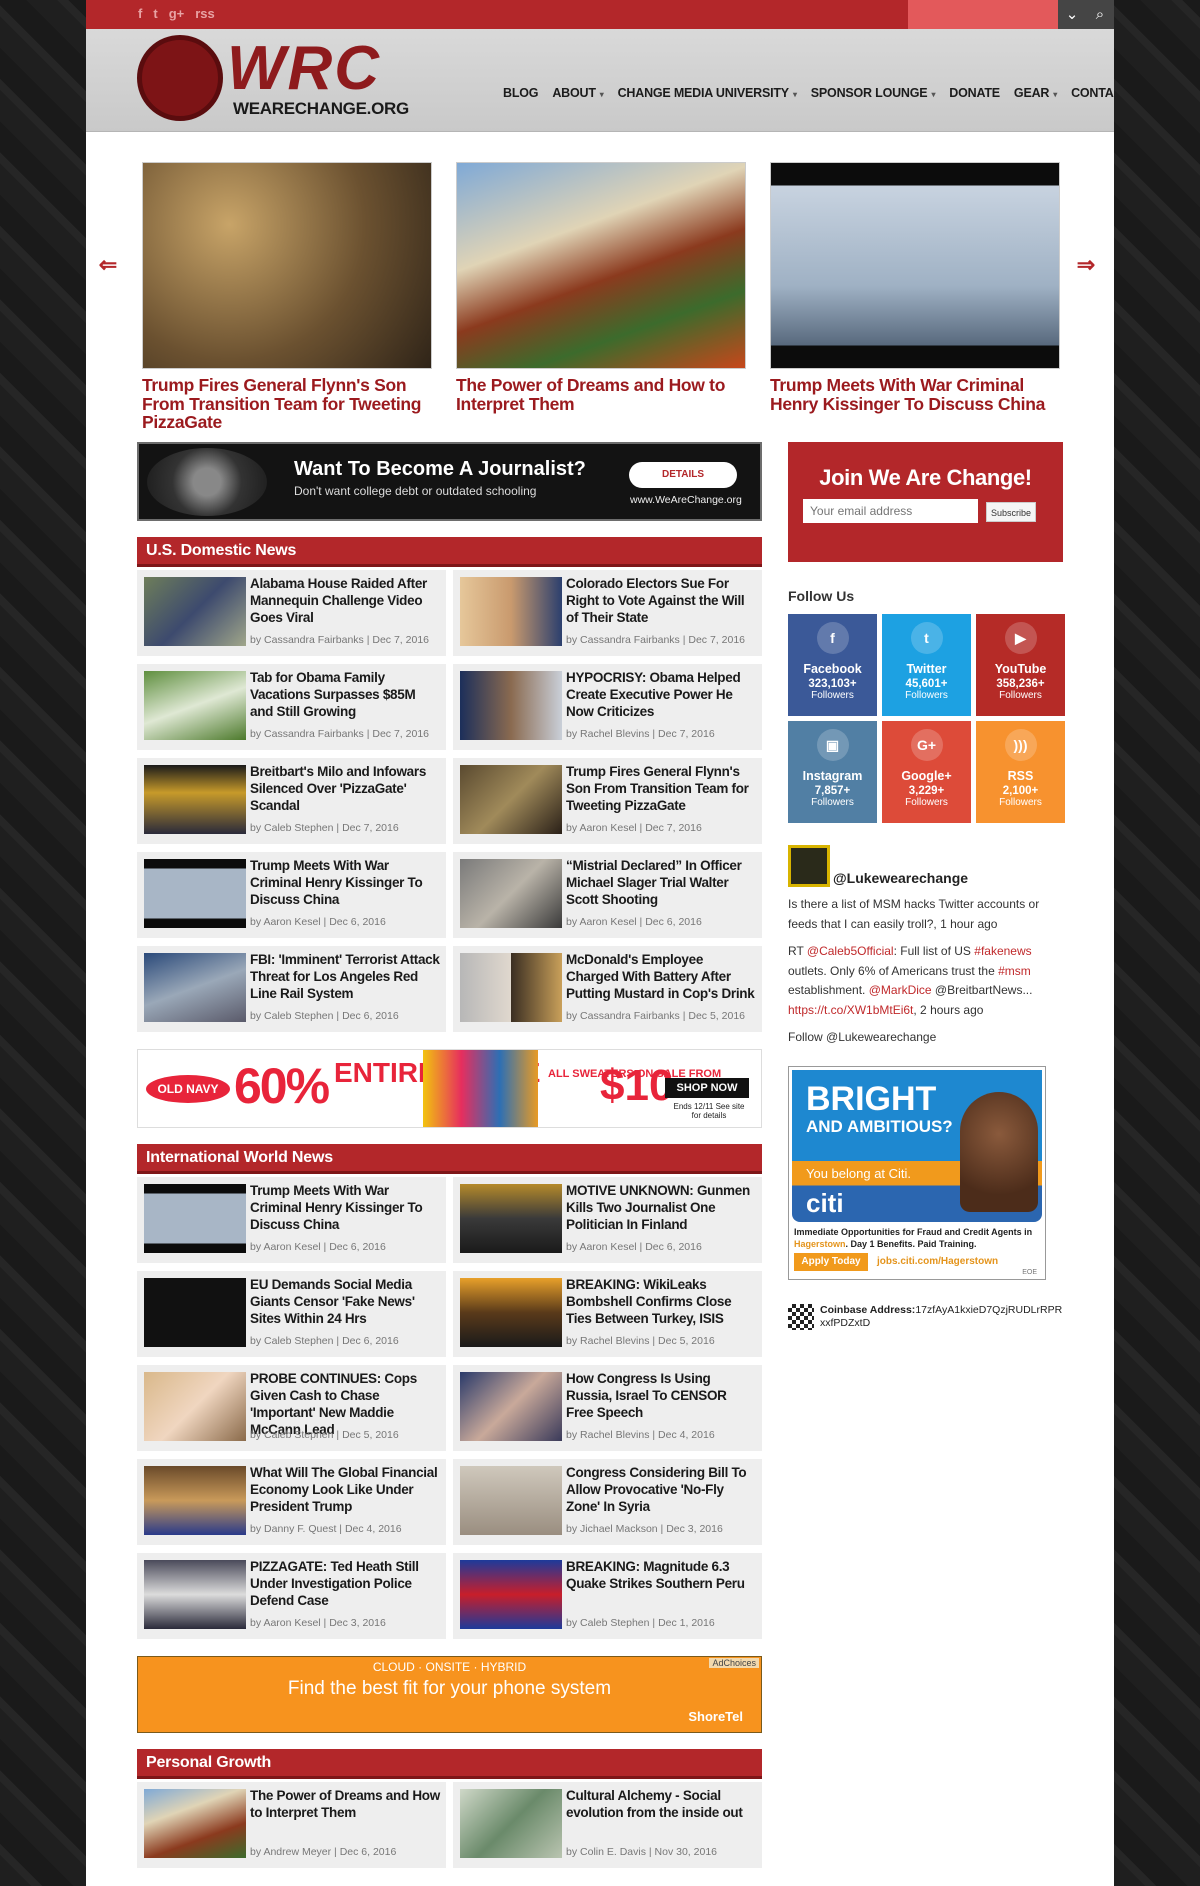 The height and width of the screenshot is (1886, 1200). Describe the element at coordinates (900, 878) in the screenshot. I see `twitter-handle: @Lukewearechange` at that location.